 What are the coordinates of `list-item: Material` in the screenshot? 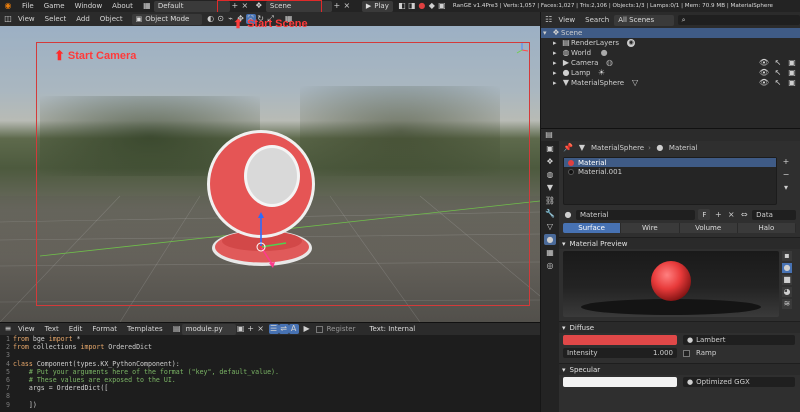 It's located at (670, 162).